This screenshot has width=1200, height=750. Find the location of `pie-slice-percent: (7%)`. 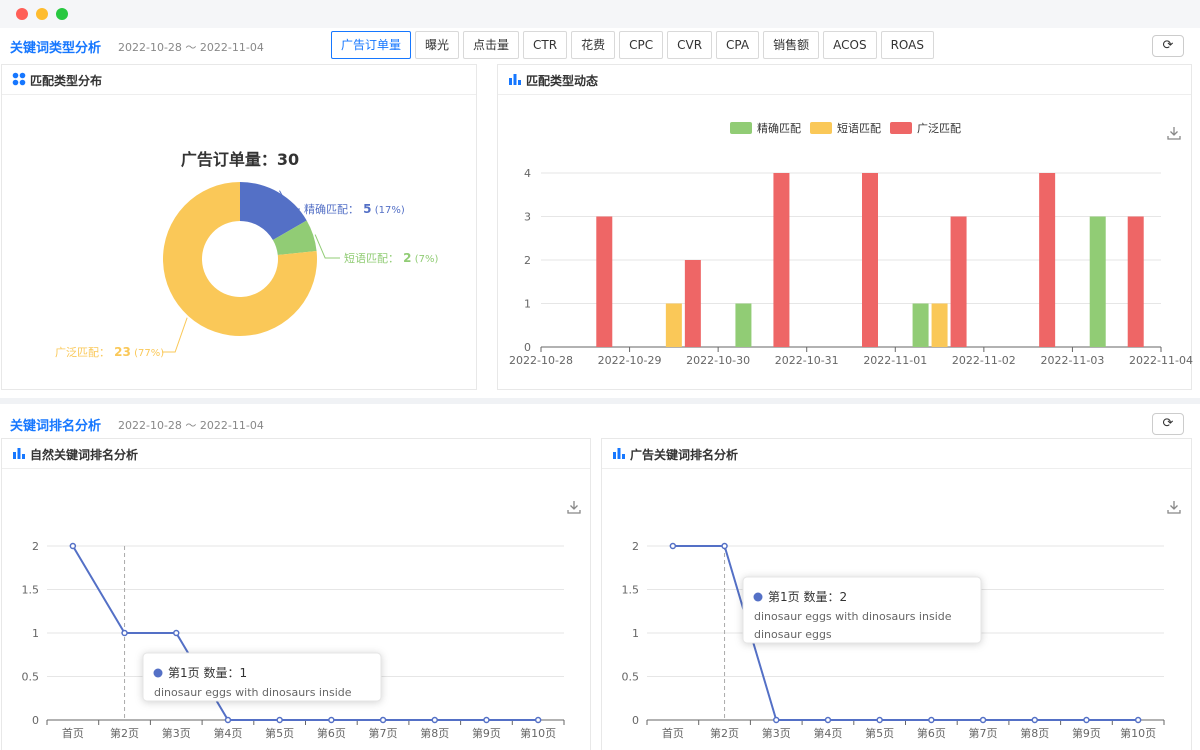

pie-slice-percent: (7%) is located at coordinates (425, 259).